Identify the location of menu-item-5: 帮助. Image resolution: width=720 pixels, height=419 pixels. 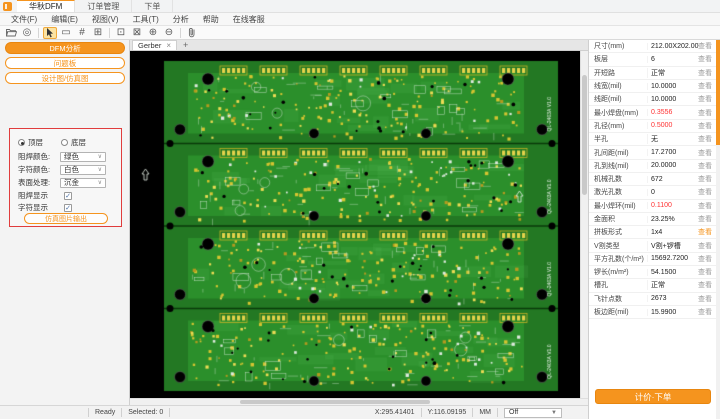
(211, 19).